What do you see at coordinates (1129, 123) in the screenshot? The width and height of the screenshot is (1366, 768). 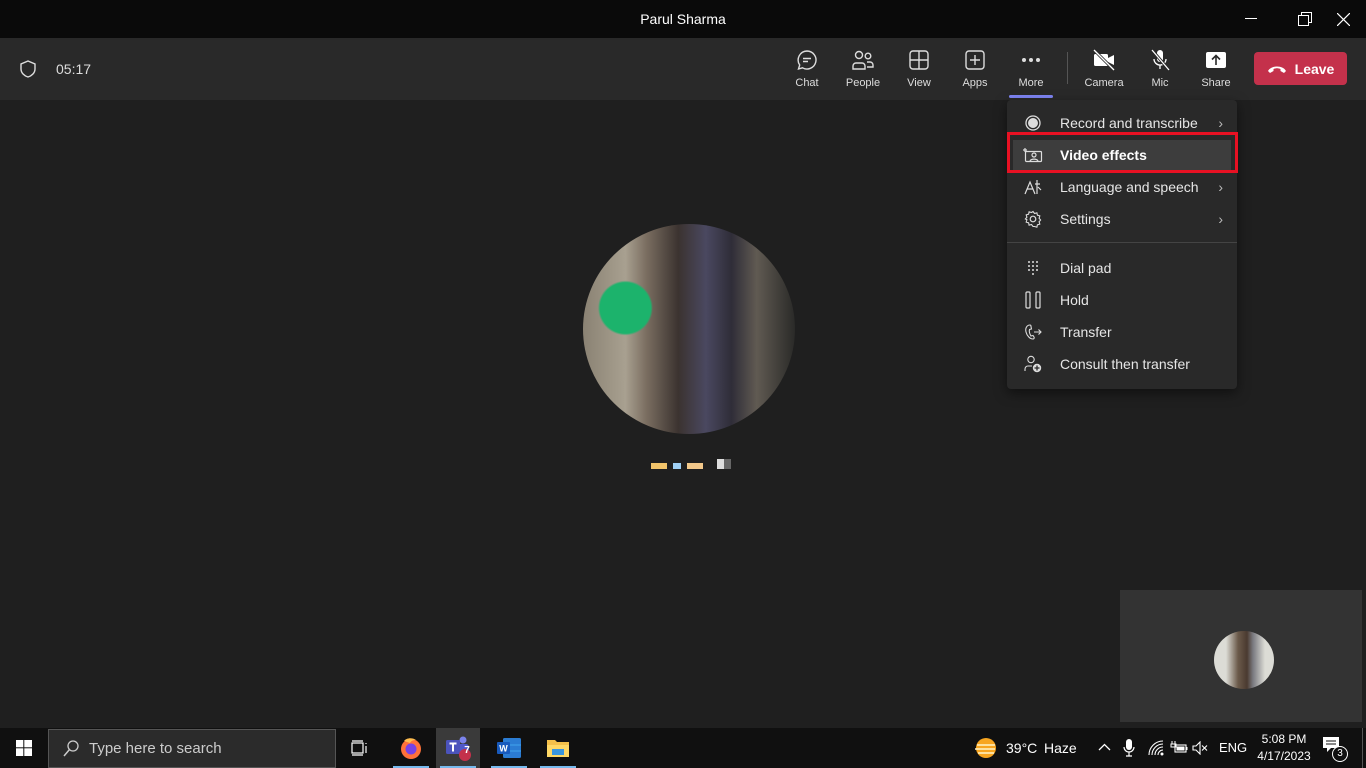 I see `menu-item-label: Record and transcribe` at bounding box center [1129, 123].